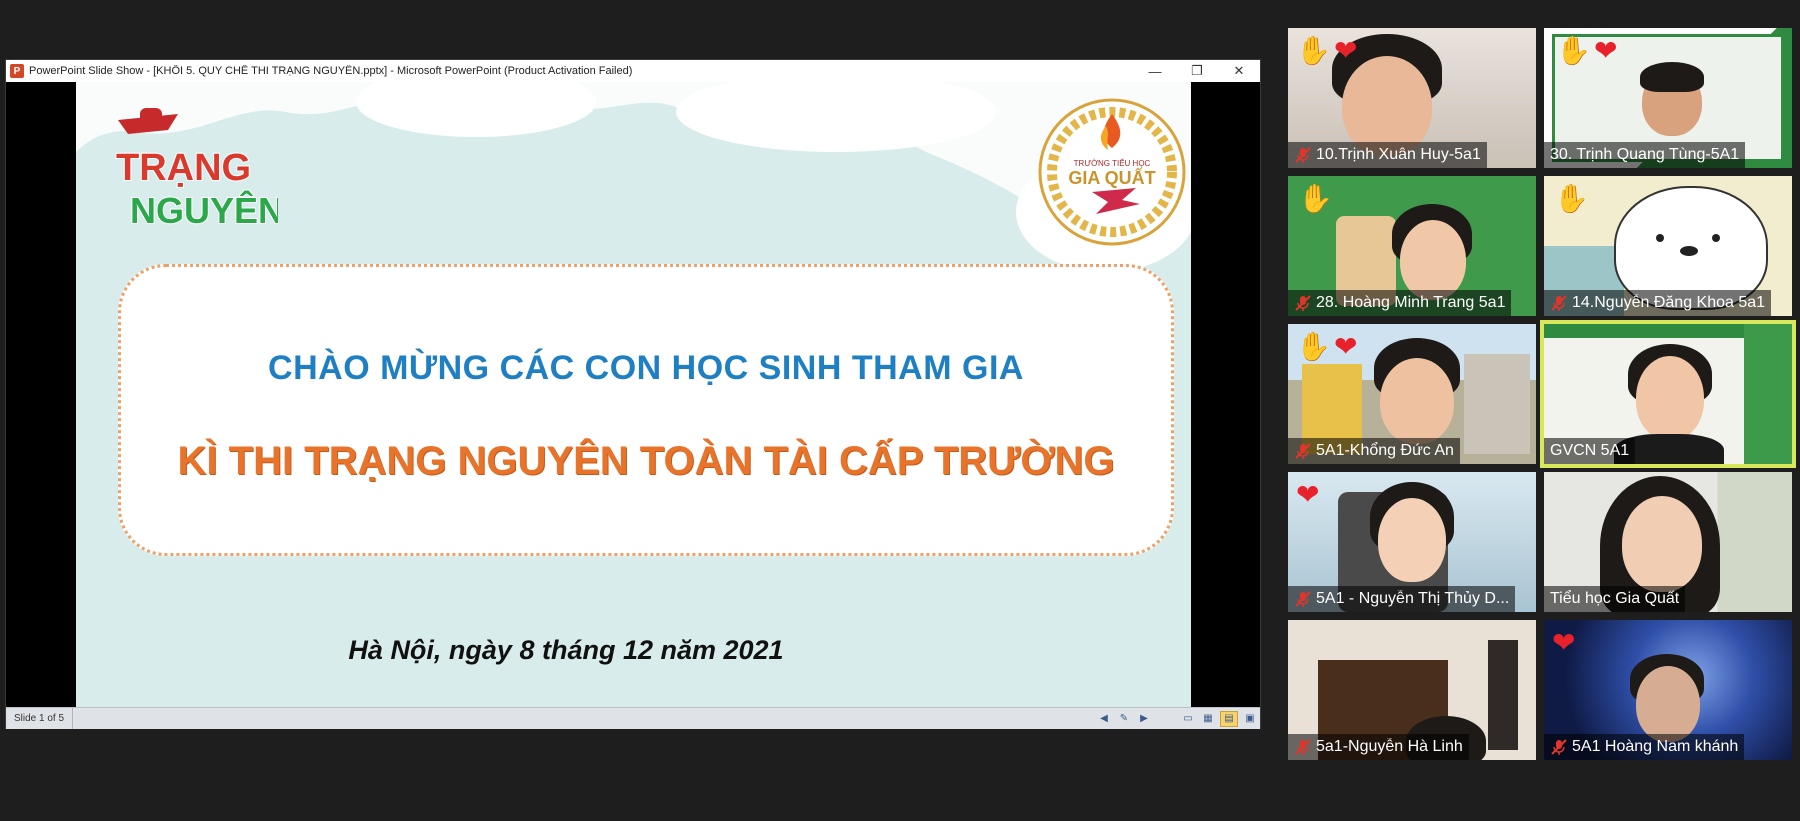 This screenshot has height=821, width=1800. What do you see at coordinates (1104, 719) in the screenshot?
I see `previous-slide-icon: ◀` at bounding box center [1104, 719].